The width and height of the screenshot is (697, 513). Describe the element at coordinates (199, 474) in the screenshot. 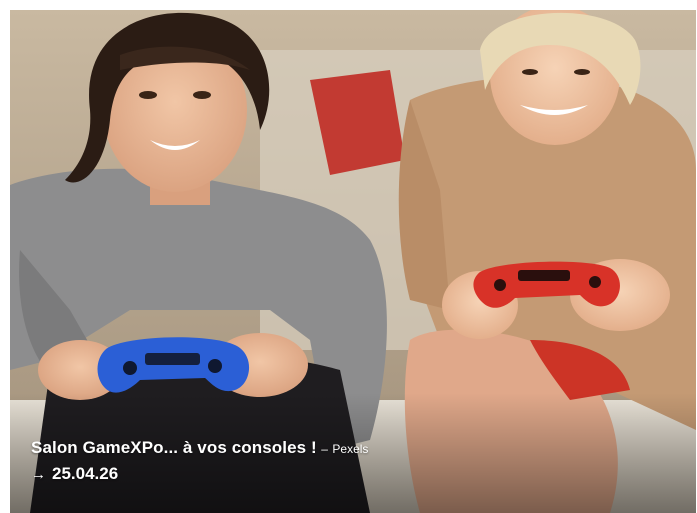

I see `event-date-line: → 25.04.26` at that location.